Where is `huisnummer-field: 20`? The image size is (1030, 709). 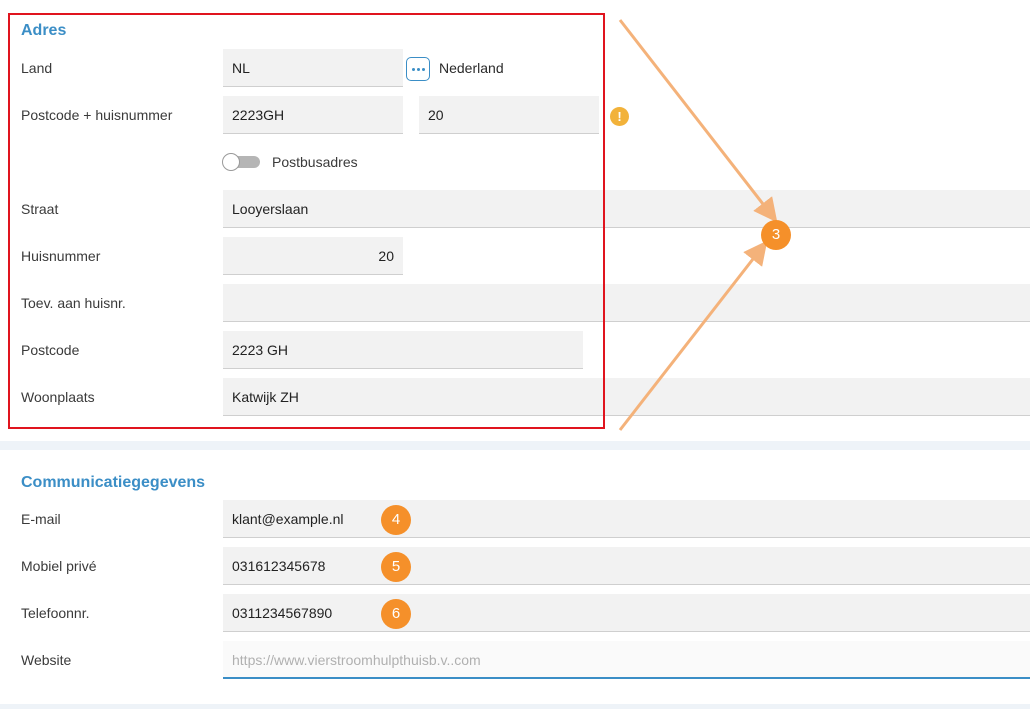 huisnummer-field: 20 is located at coordinates (313, 256).